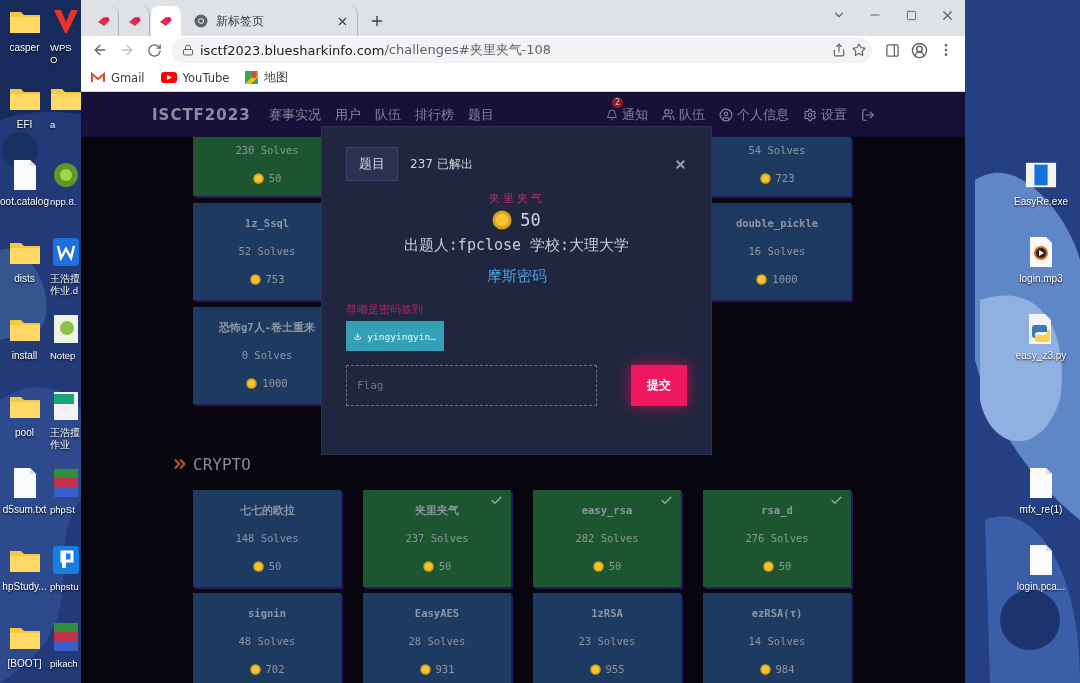 The height and width of the screenshot is (683, 1080). I want to click on share-icon, so click(839, 50).